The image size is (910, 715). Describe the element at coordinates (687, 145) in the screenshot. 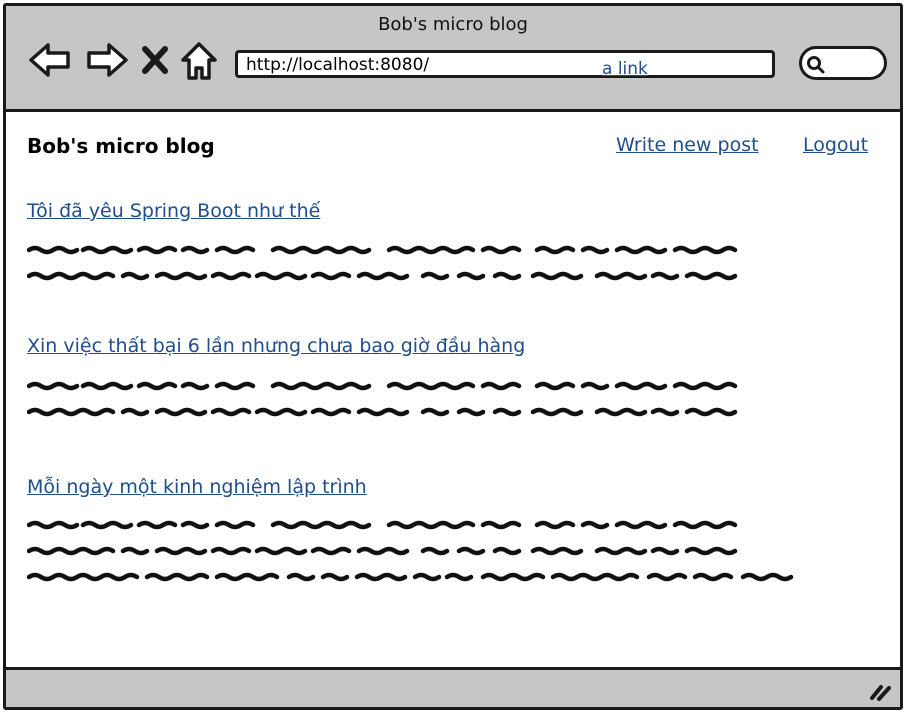

I see `write-new-post-link: Write new post` at that location.